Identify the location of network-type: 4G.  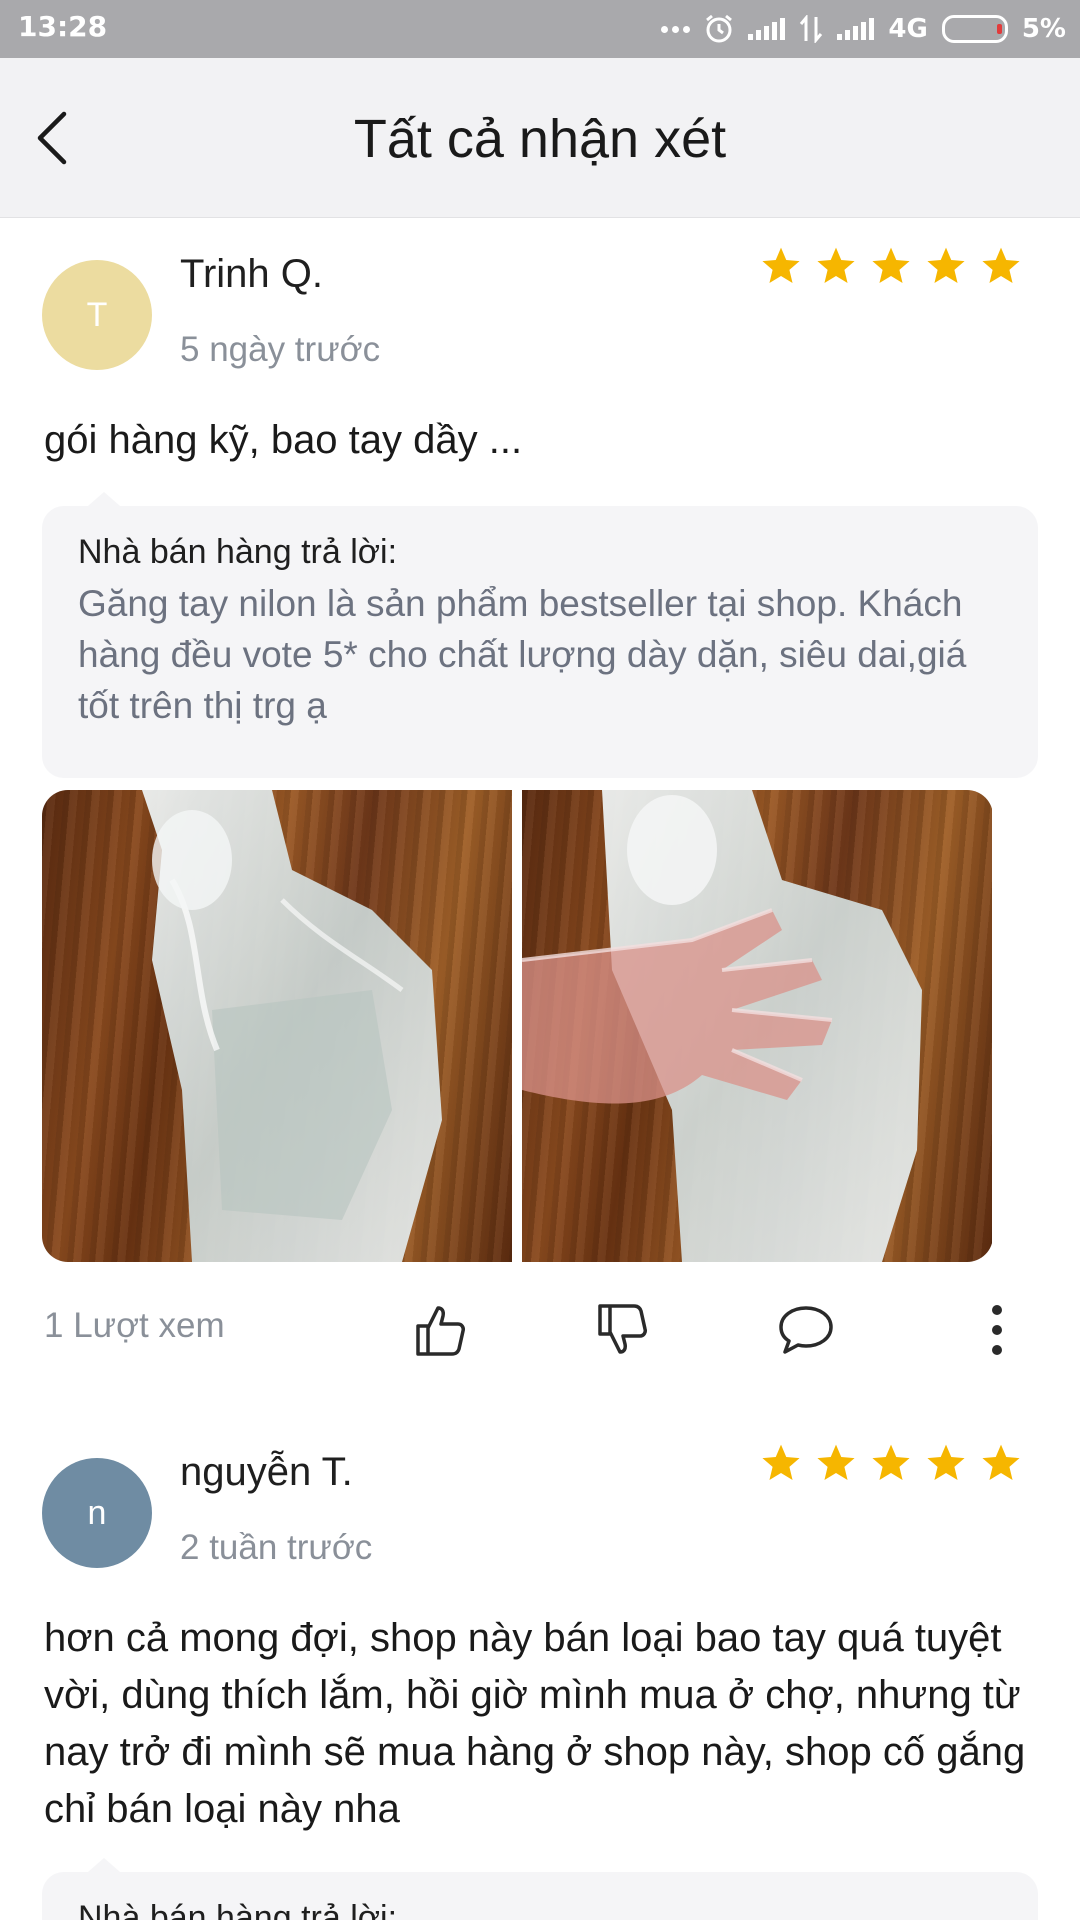
(908, 29).